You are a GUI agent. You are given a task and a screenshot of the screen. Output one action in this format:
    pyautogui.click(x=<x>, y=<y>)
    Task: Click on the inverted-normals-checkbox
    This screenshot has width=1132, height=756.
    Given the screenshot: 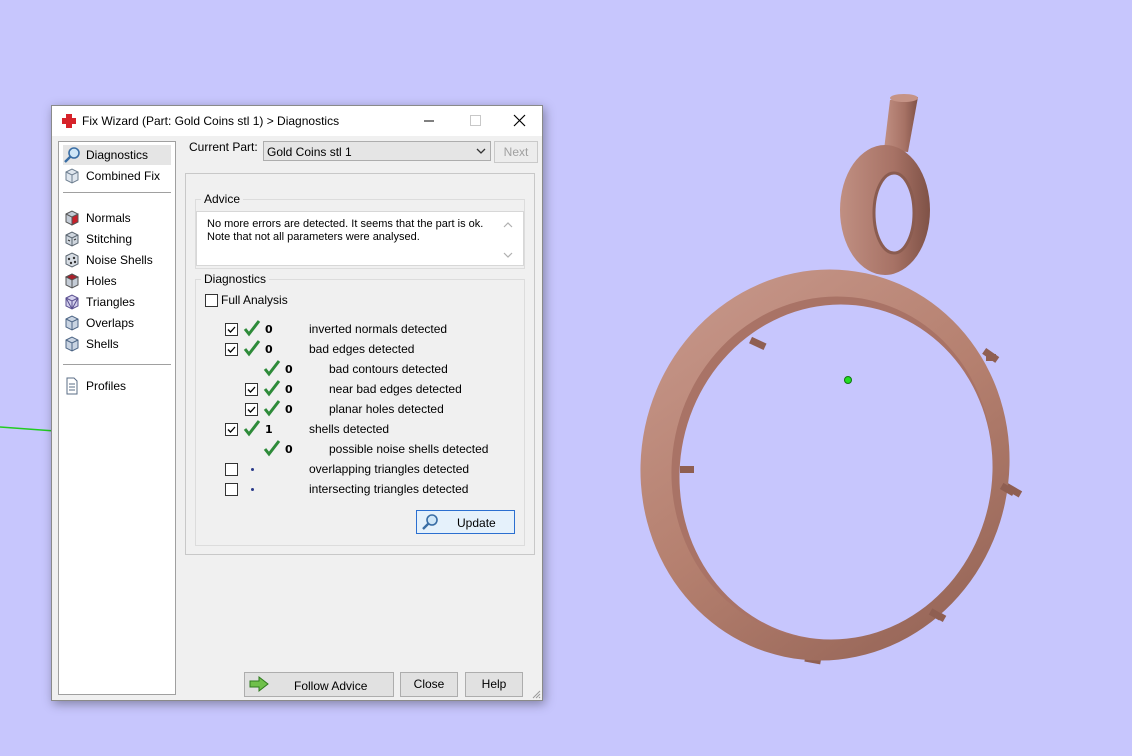 What is the action you would take?
    pyautogui.click(x=231, y=329)
    